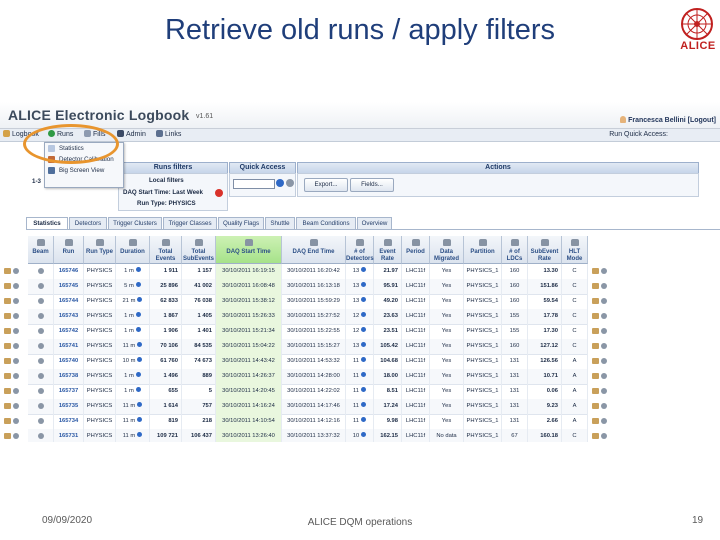 Image resolution: width=720 pixels, height=540 pixels. I want to click on run-number-link: 165737, so click(69, 391).